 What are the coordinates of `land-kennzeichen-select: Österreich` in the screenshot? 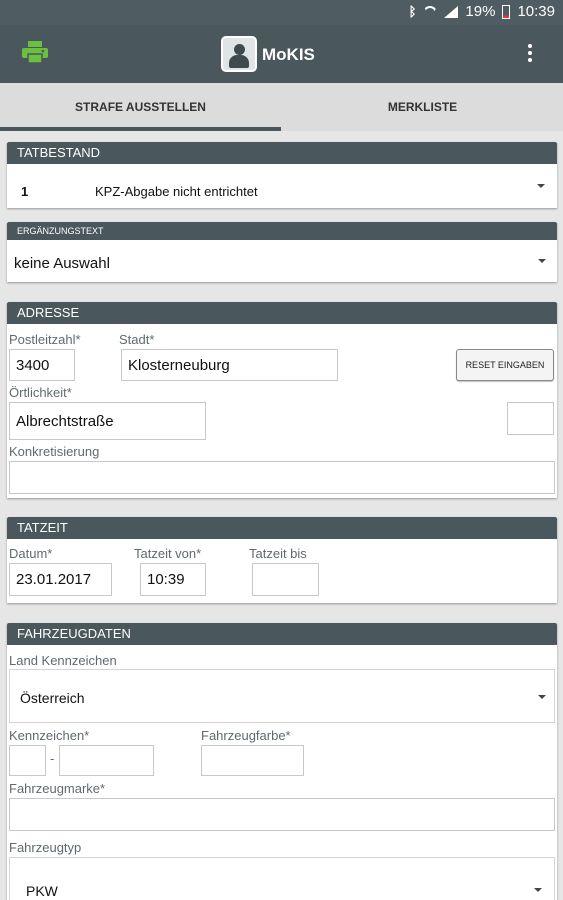 It's located at (282, 696).